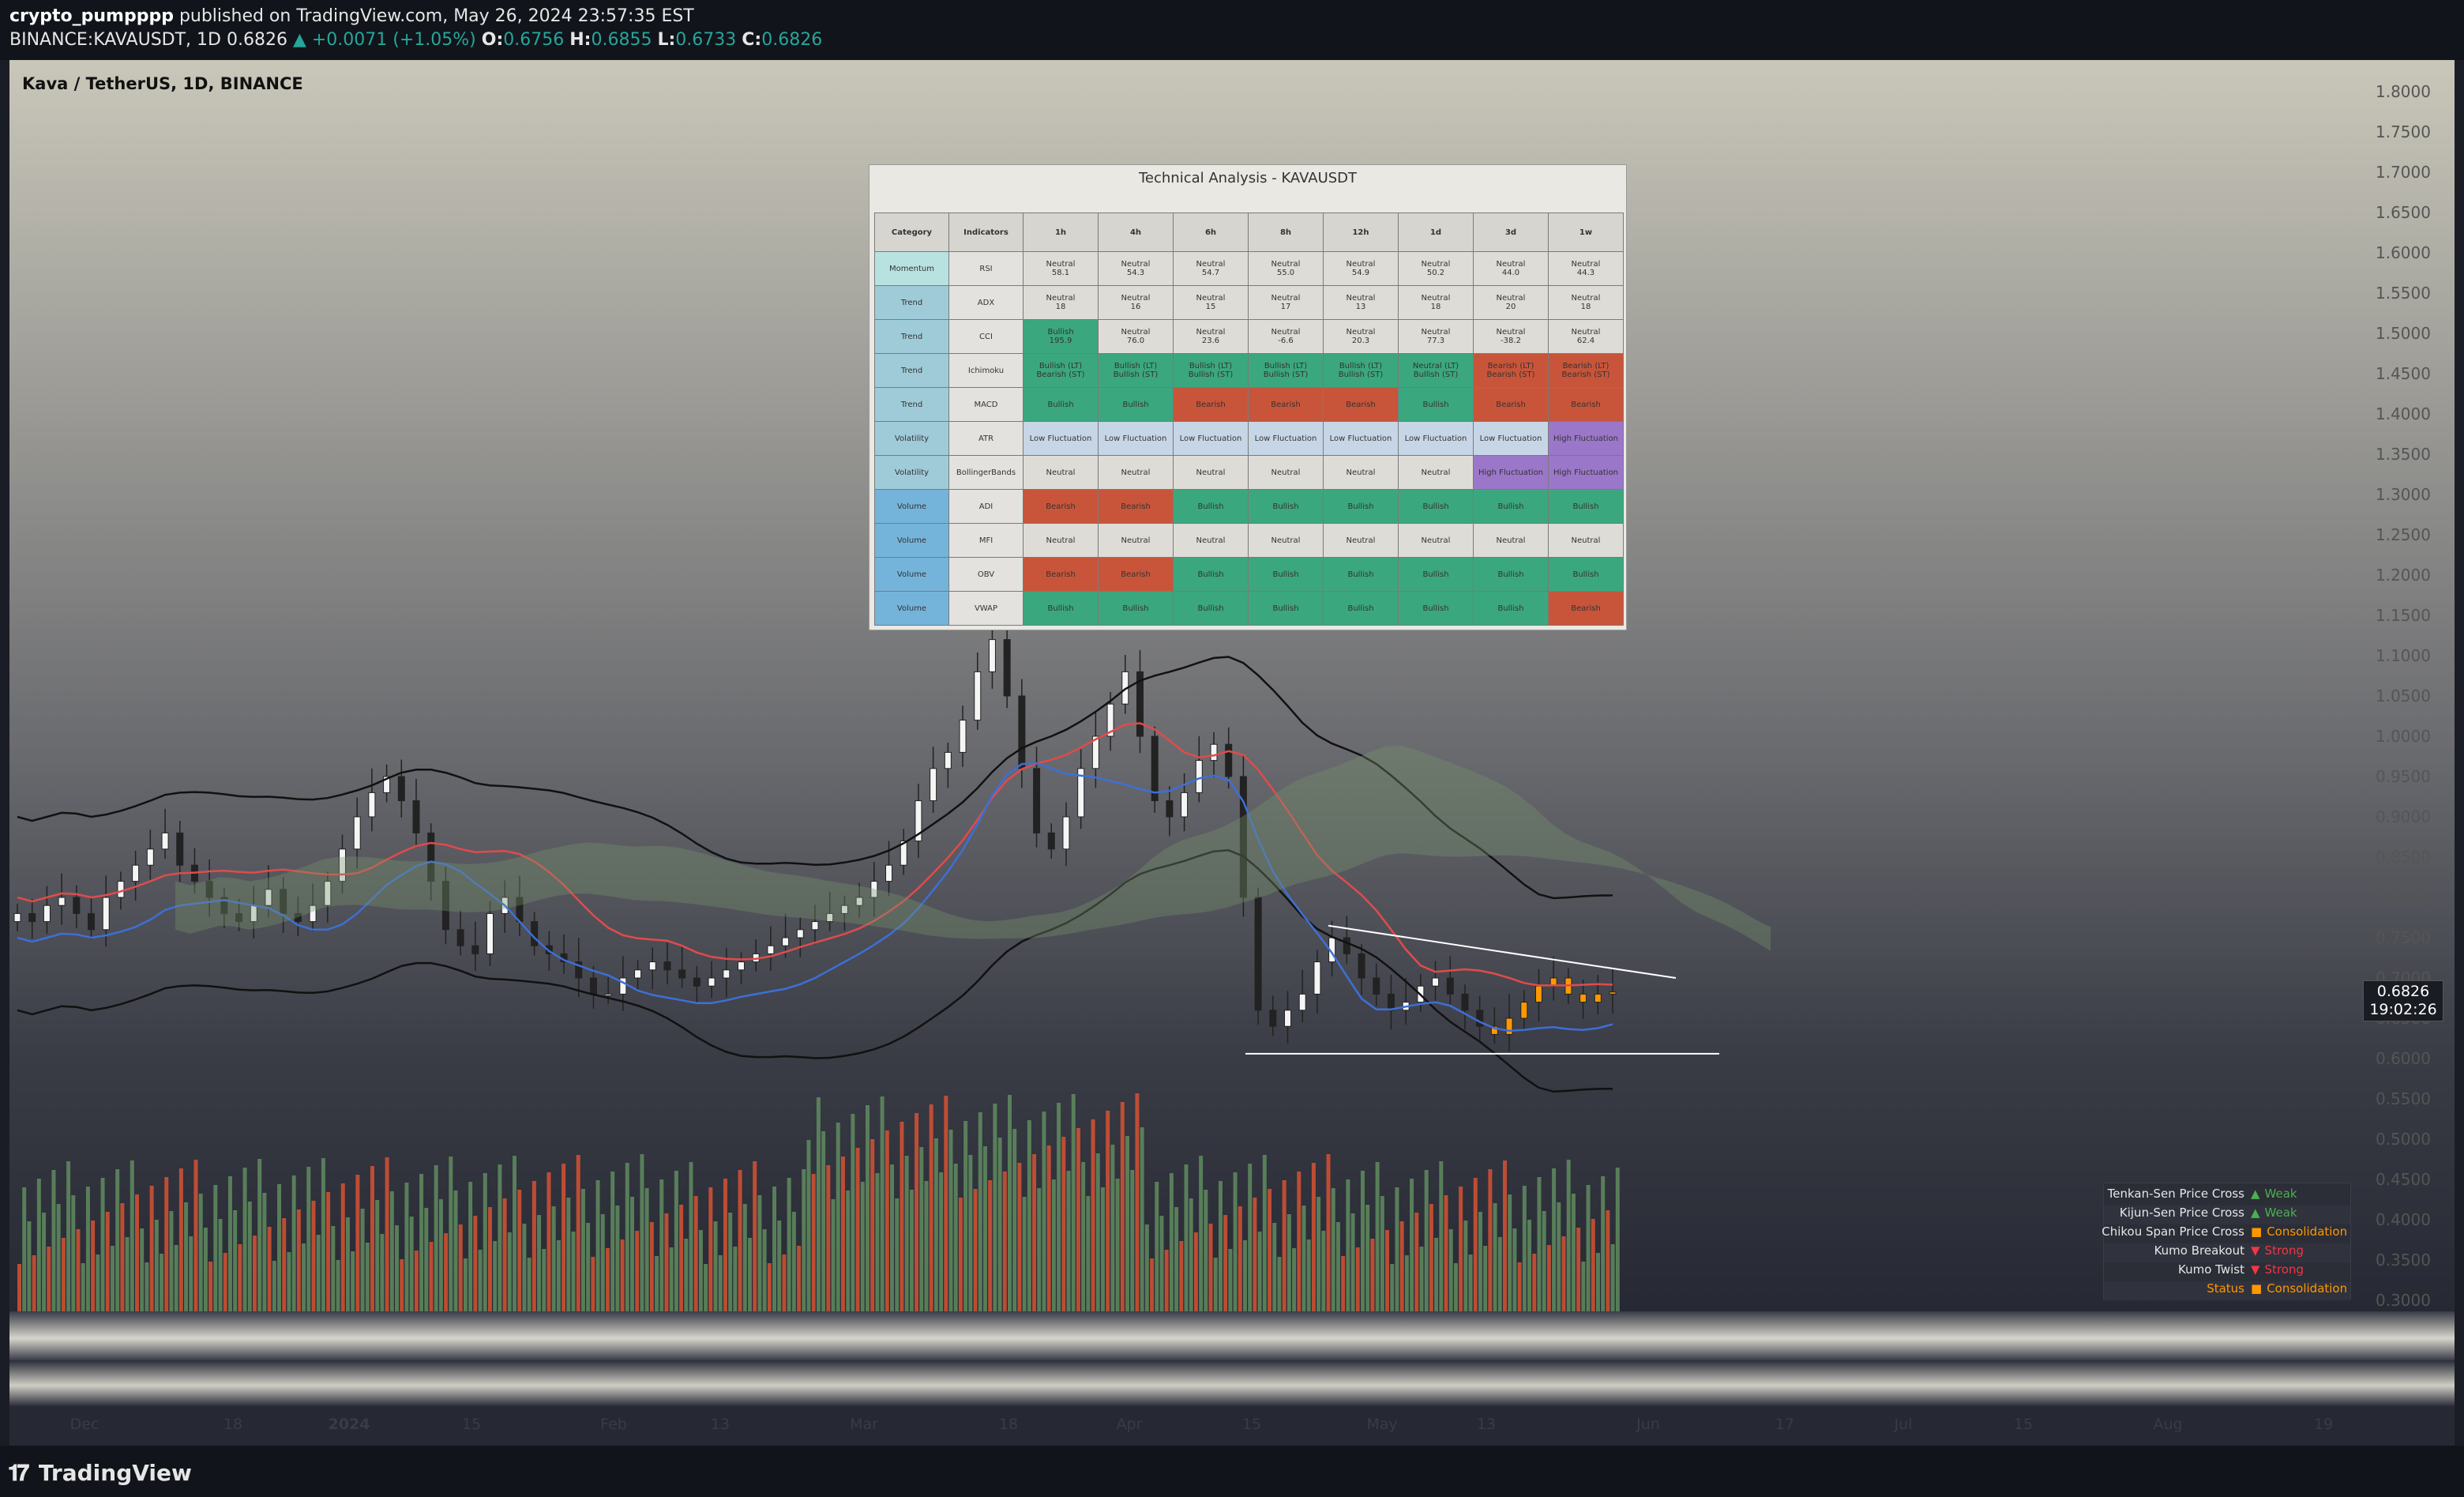  What do you see at coordinates (91, 16) in the screenshot?
I see `author-name: crypto_pumpppp` at bounding box center [91, 16].